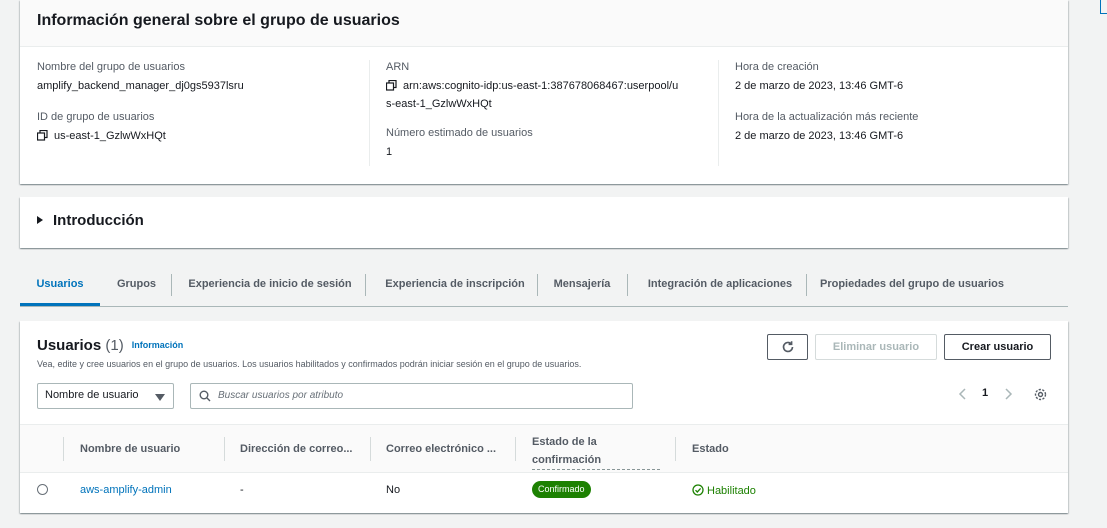 Image resolution: width=1107 pixels, height=528 pixels. I want to click on refresh-button, so click(787, 347).